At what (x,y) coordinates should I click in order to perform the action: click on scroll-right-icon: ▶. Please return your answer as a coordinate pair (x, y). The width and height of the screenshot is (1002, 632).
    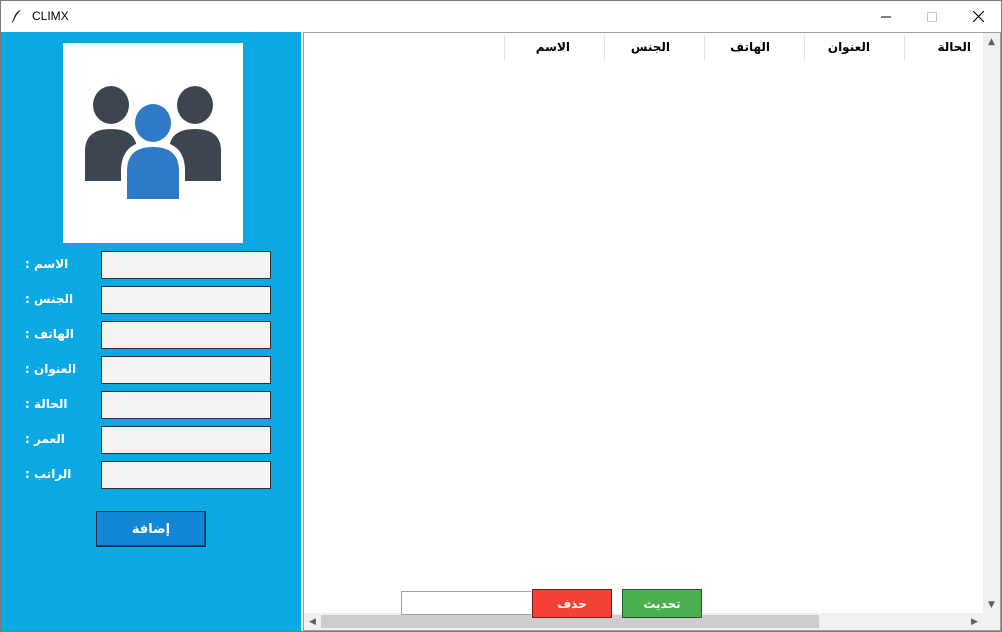
    Looking at the image, I should click on (974, 621).